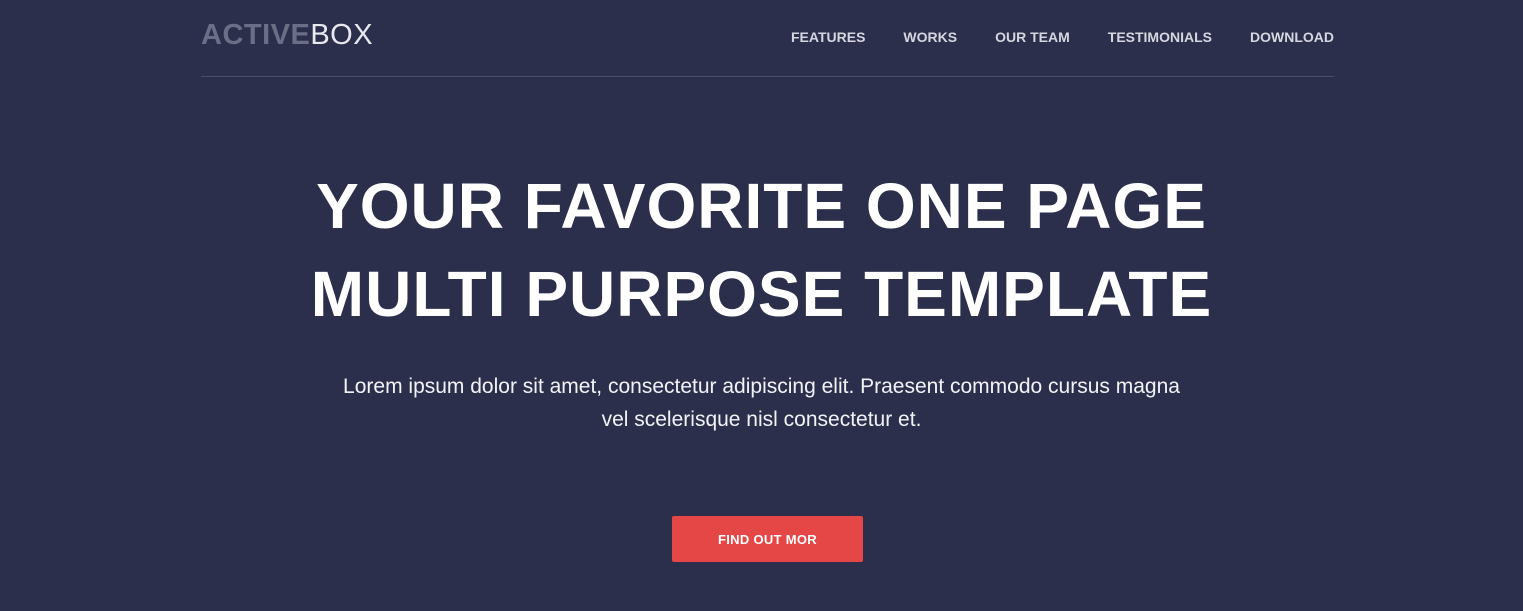  I want to click on brand-logo: ACTIVEBOX, so click(287, 35).